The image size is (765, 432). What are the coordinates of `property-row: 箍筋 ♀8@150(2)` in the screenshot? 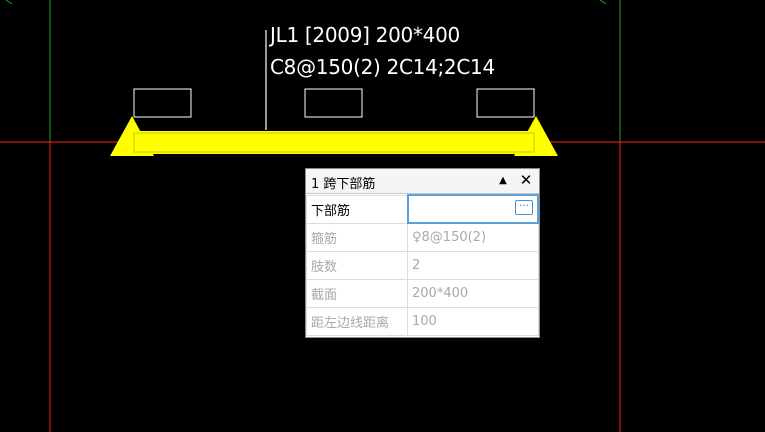 It's located at (422, 237).